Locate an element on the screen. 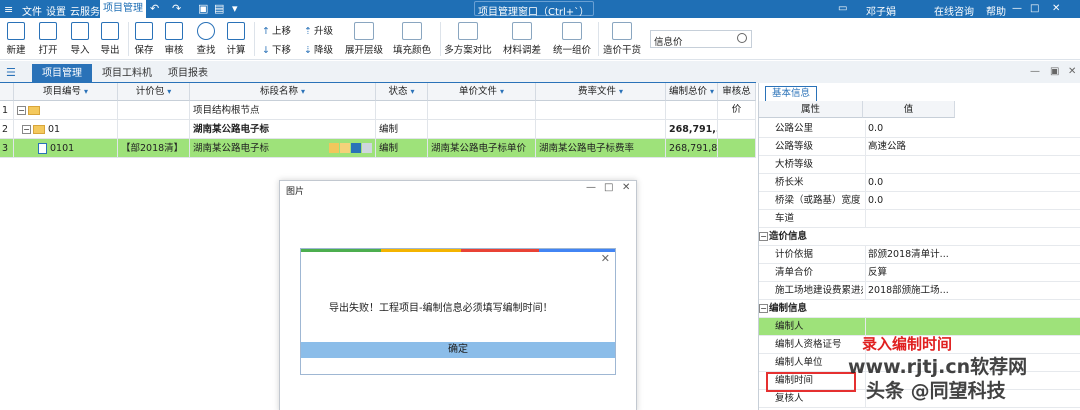  help-menu: 帮助 is located at coordinates (996, 10).